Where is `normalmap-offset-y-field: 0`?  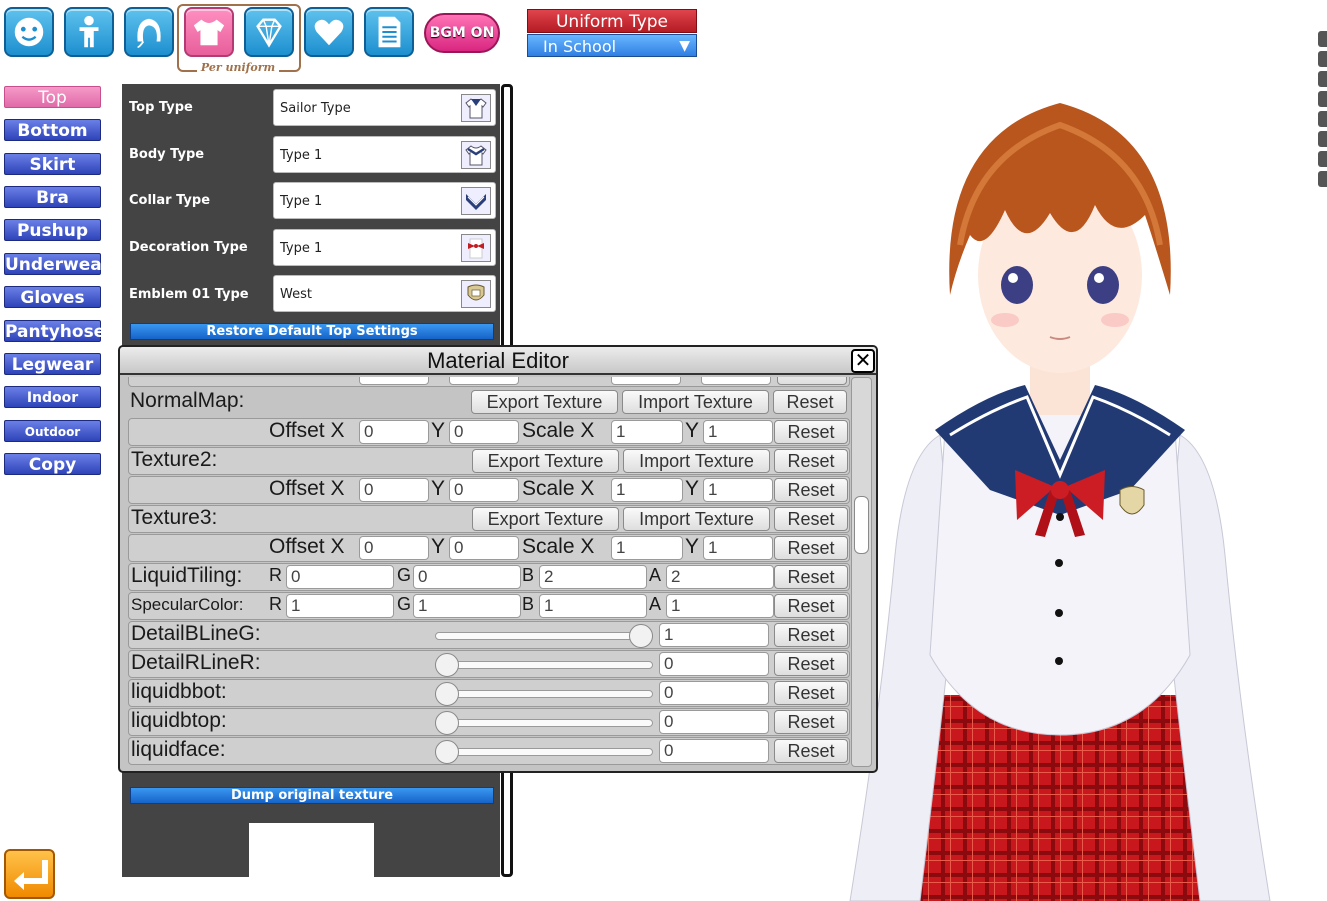
normalmap-offset-y-field: 0 is located at coordinates (484, 432).